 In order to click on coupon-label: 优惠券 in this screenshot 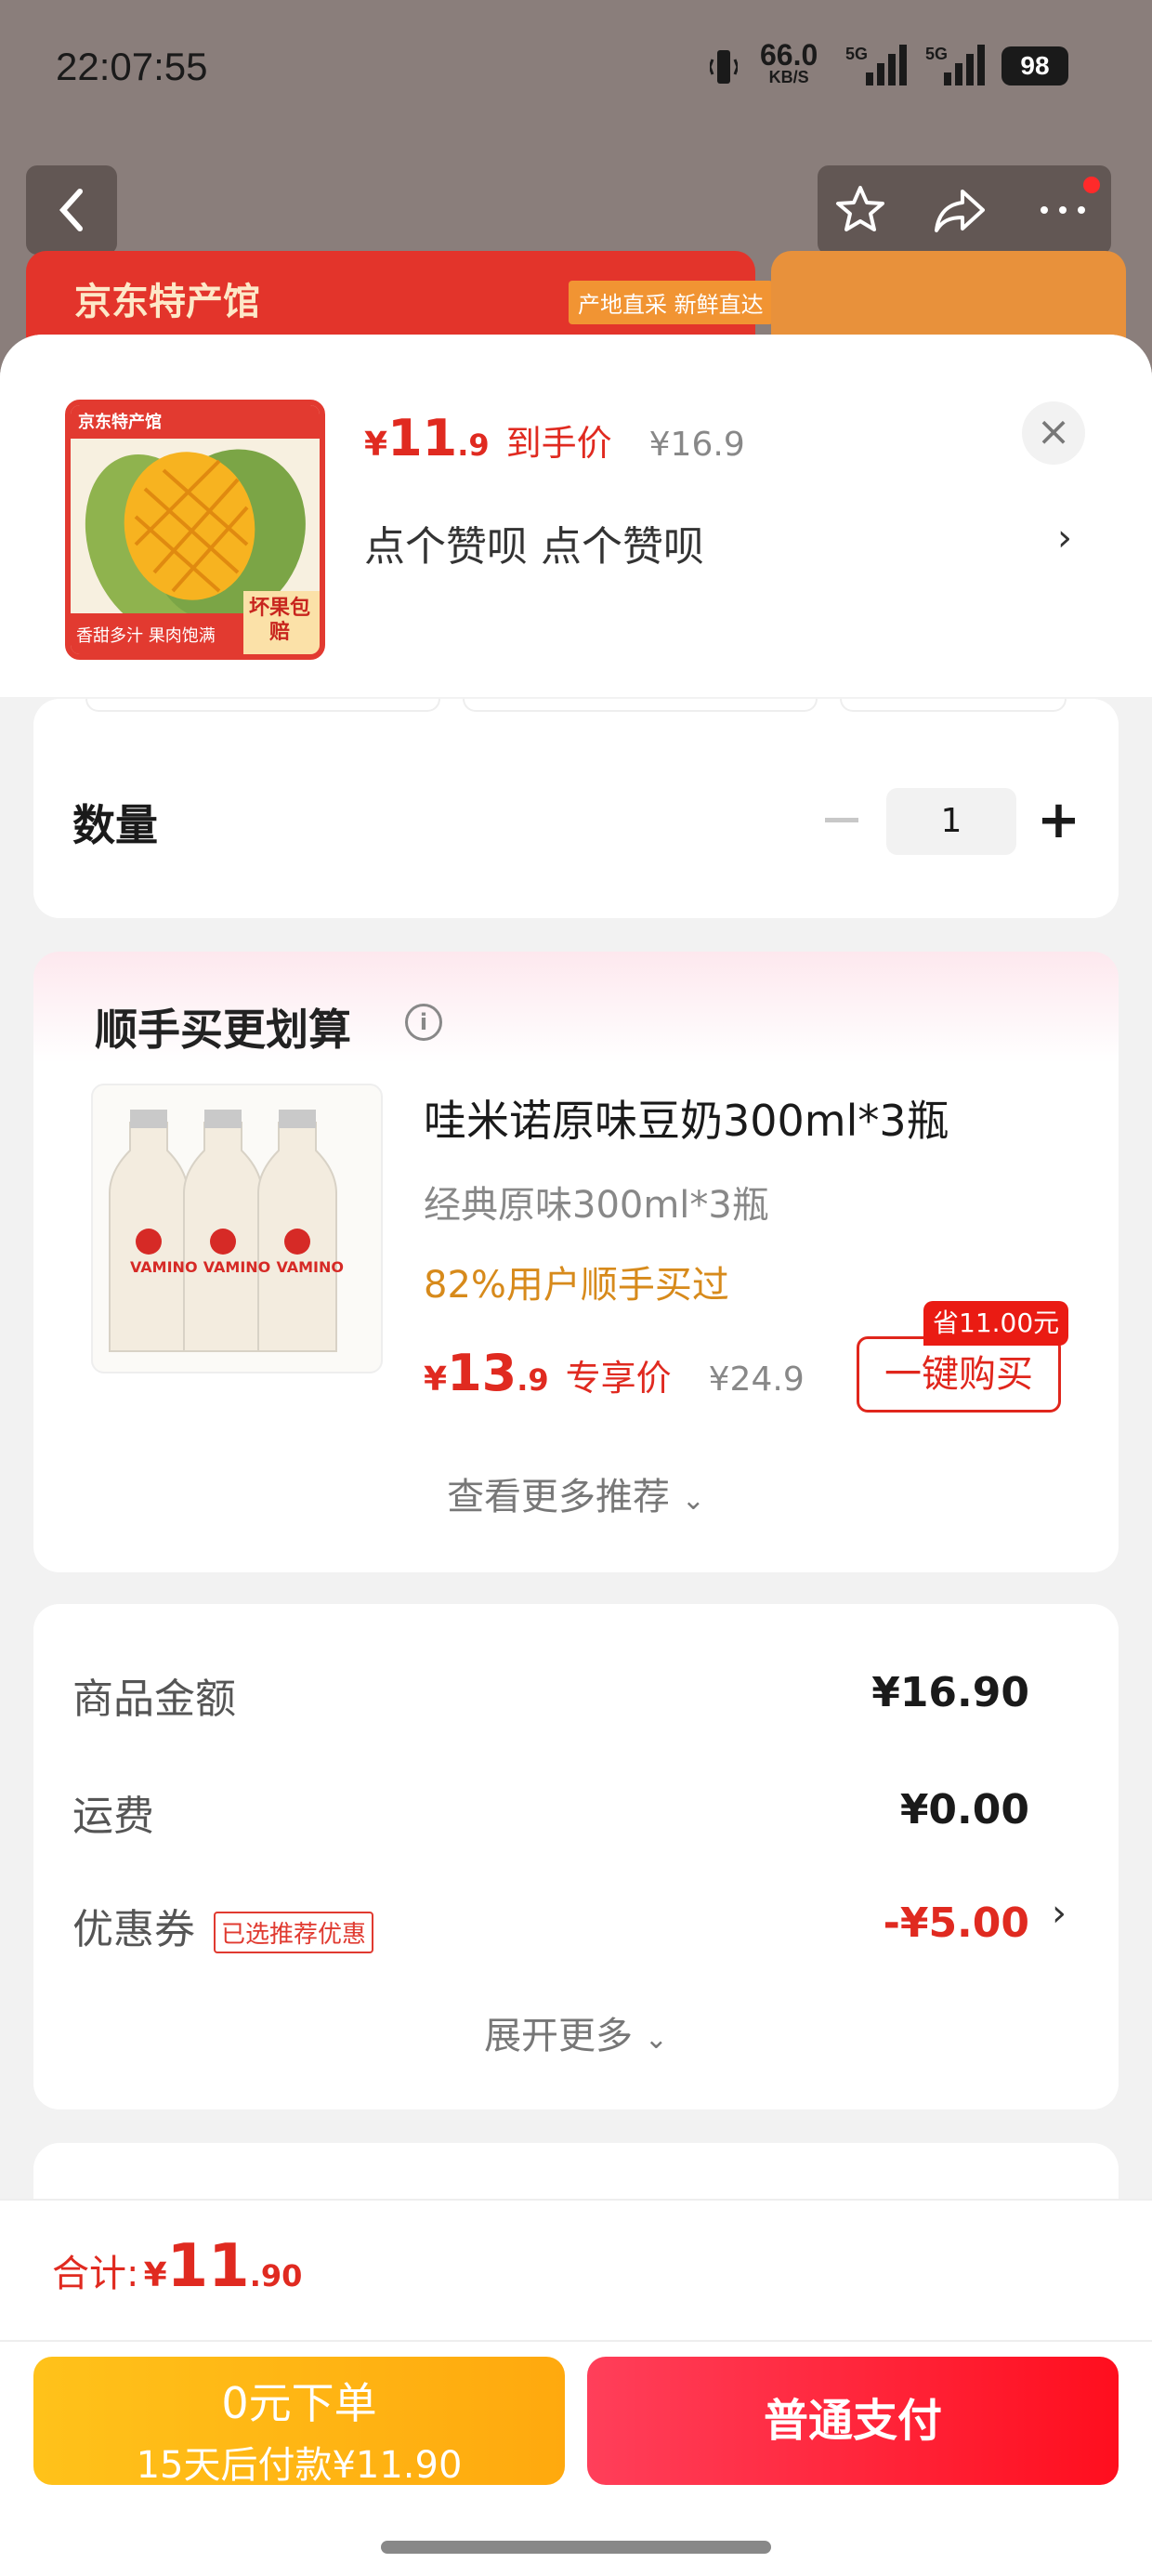, I will do `click(133, 1929)`.